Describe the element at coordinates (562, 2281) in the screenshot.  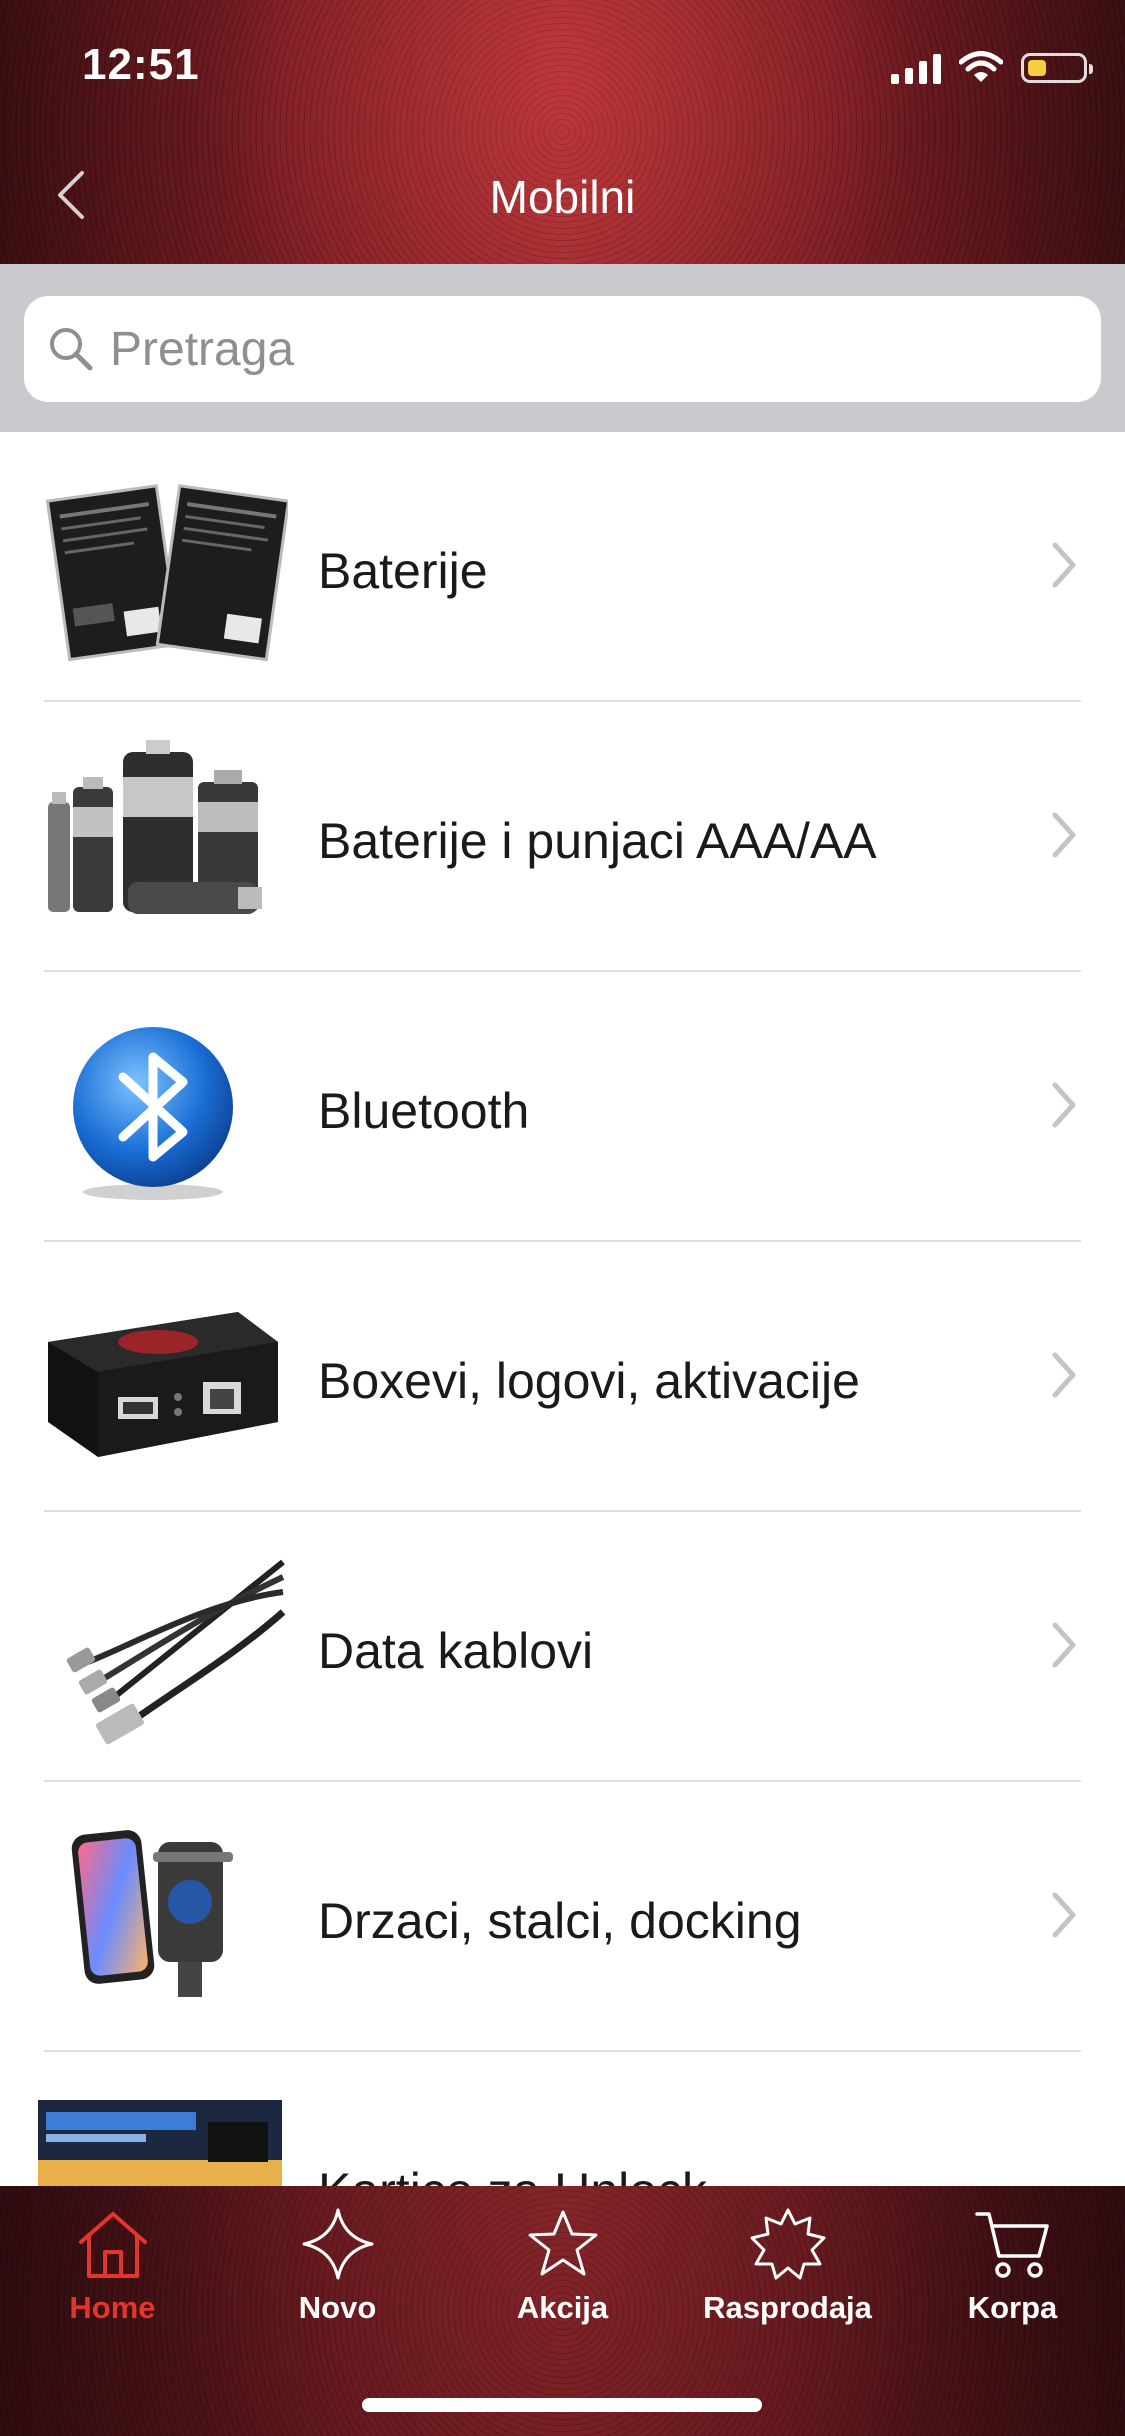
I see `tab-akcija: Akcija` at that location.